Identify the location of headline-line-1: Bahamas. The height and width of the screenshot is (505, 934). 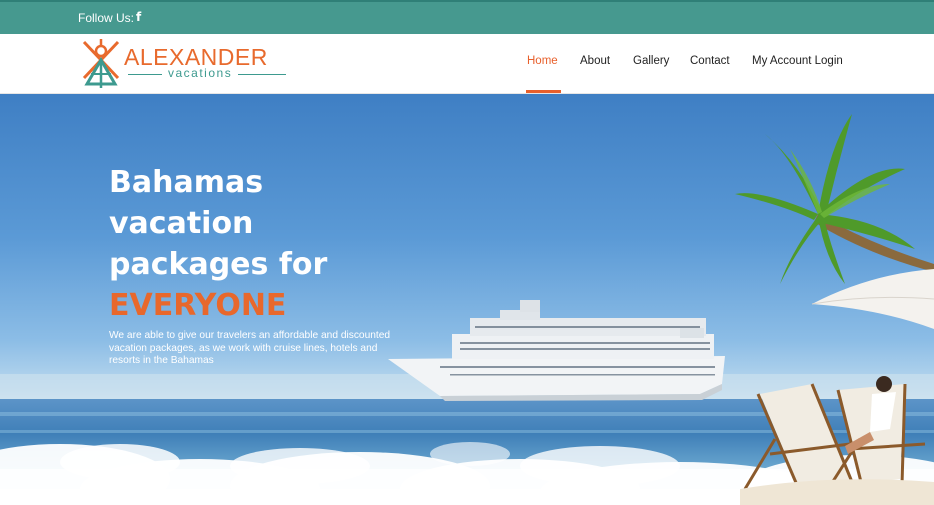
(186, 182).